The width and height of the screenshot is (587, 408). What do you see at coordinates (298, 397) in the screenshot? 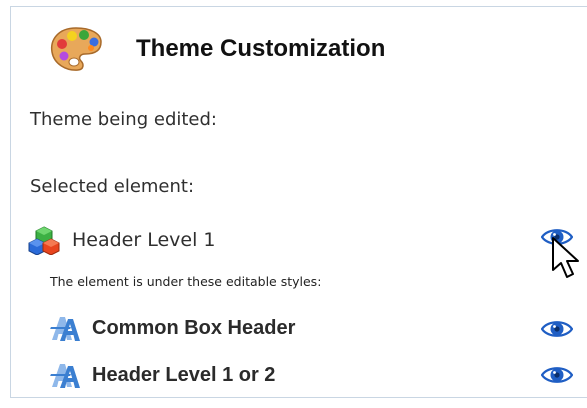
I see `panel-bottom-border` at bounding box center [298, 397].